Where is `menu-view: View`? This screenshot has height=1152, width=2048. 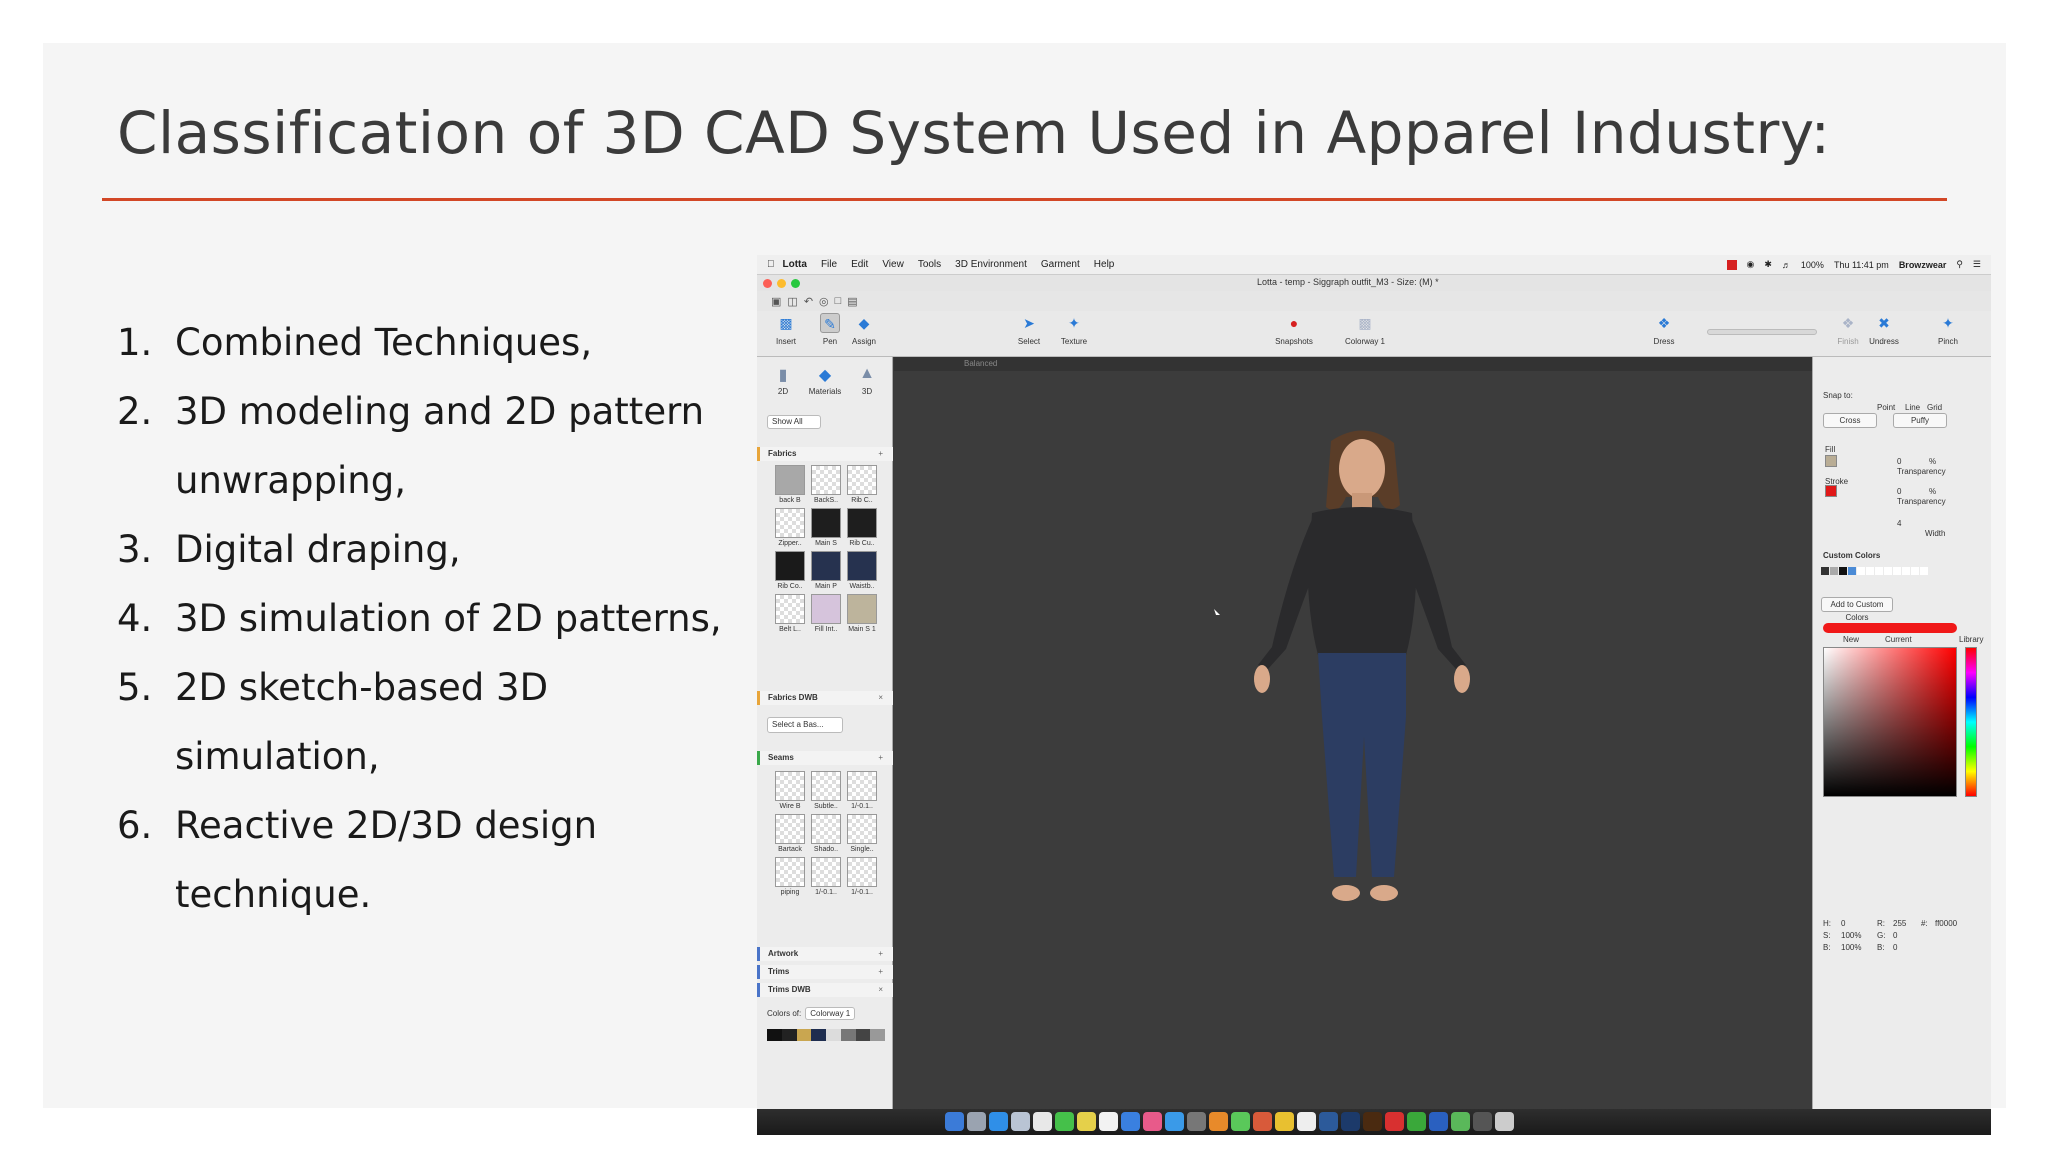
menu-view: View is located at coordinates (893, 264).